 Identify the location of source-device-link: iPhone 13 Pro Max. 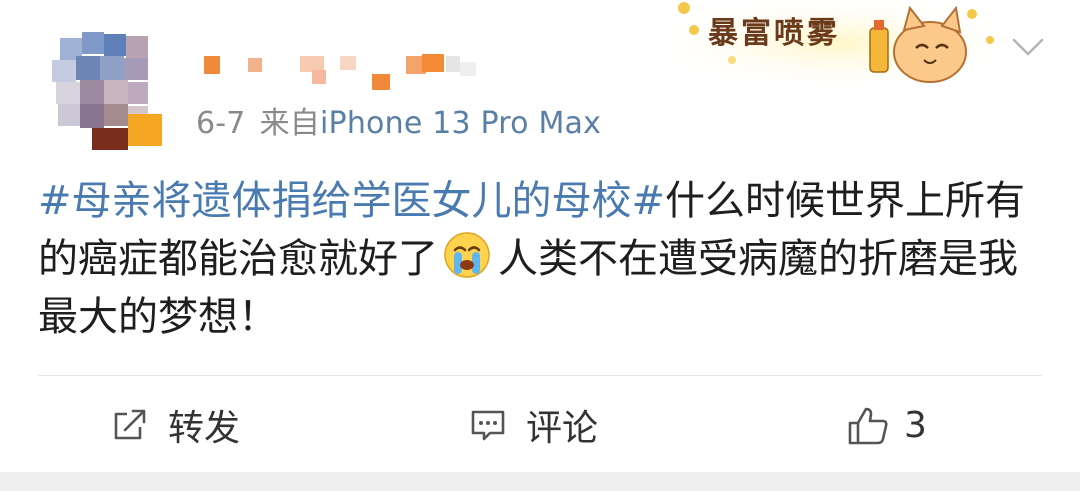
(460, 123).